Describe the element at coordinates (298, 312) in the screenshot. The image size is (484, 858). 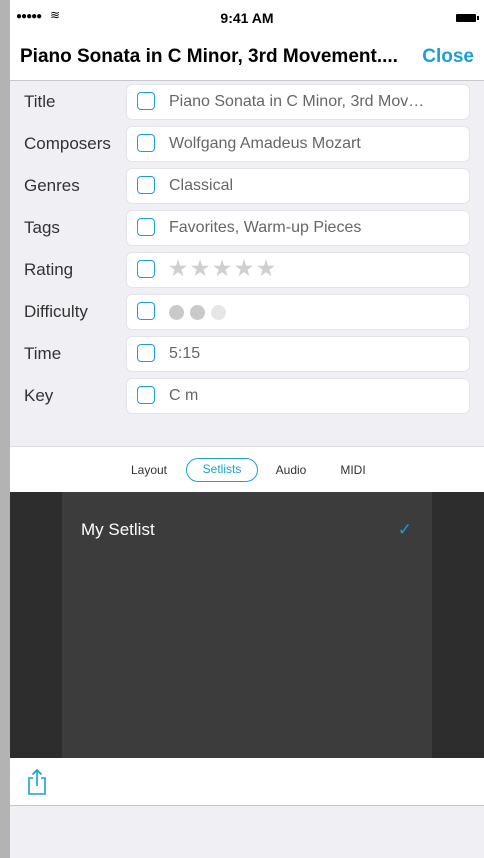
I see `difficulty-field` at that location.